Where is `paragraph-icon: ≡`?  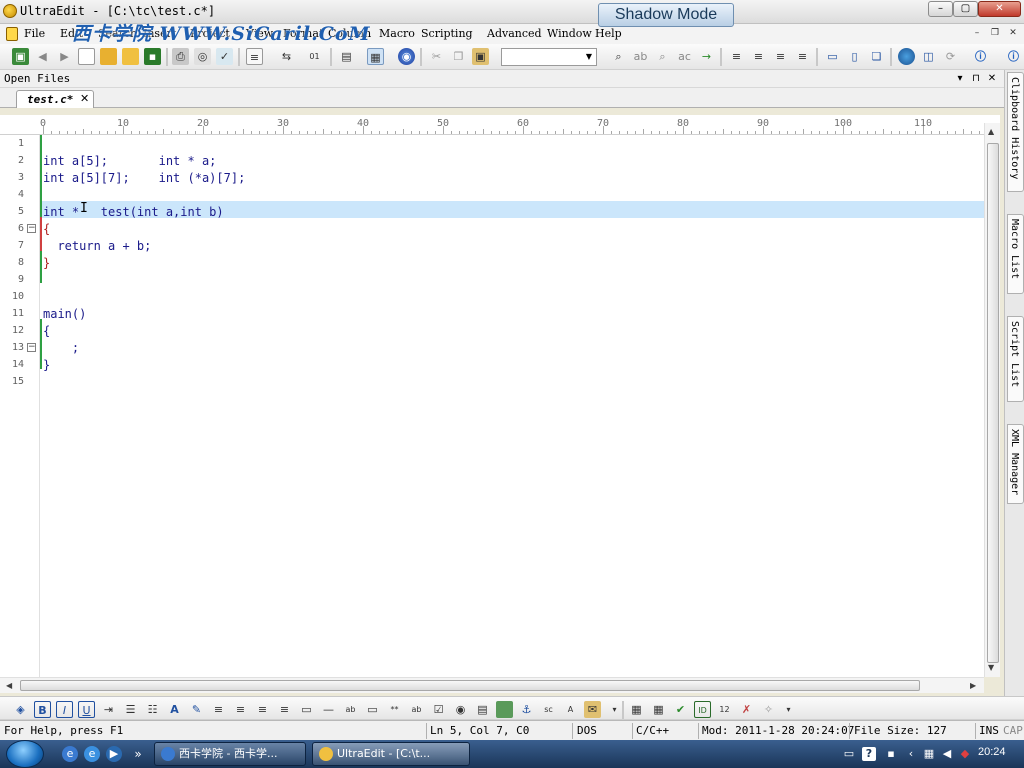
paragraph-icon: ≡ is located at coordinates (284, 709).